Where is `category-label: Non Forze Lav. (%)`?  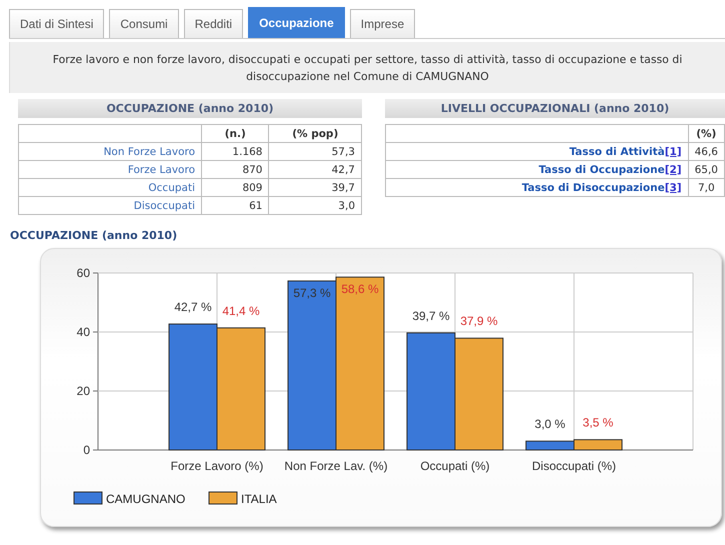
category-label: Non Forze Lav. (%) is located at coordinates (336, 466).